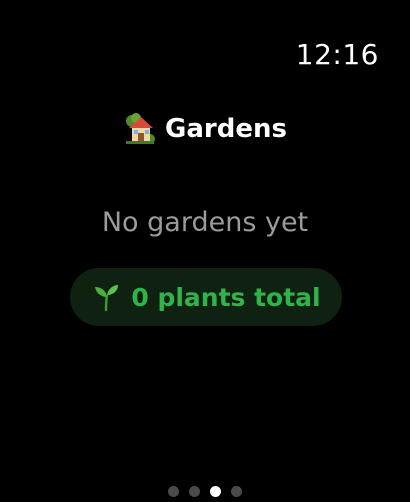 The width and height of the screenshot is (410, 502). What do you see at coordinates (226, 129) in the screenshot?
I see `page-title-text: Gardens` at bounding box center [226, 129].